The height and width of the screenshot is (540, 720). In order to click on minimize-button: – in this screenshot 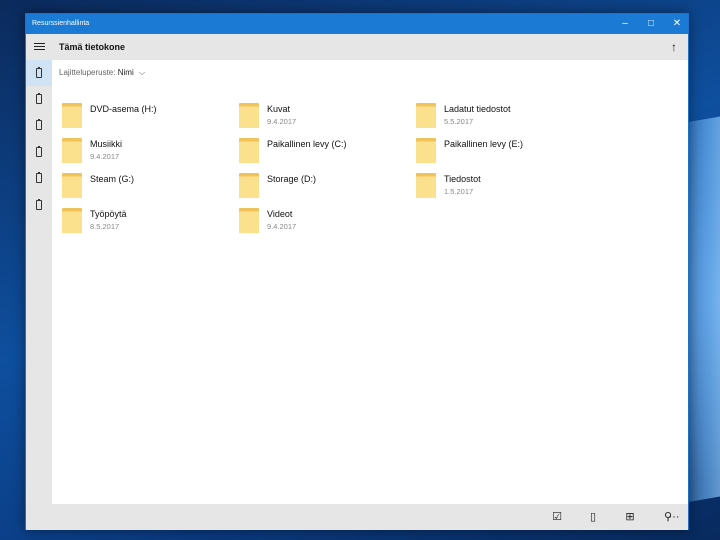, I will do `click(625, 24)`.